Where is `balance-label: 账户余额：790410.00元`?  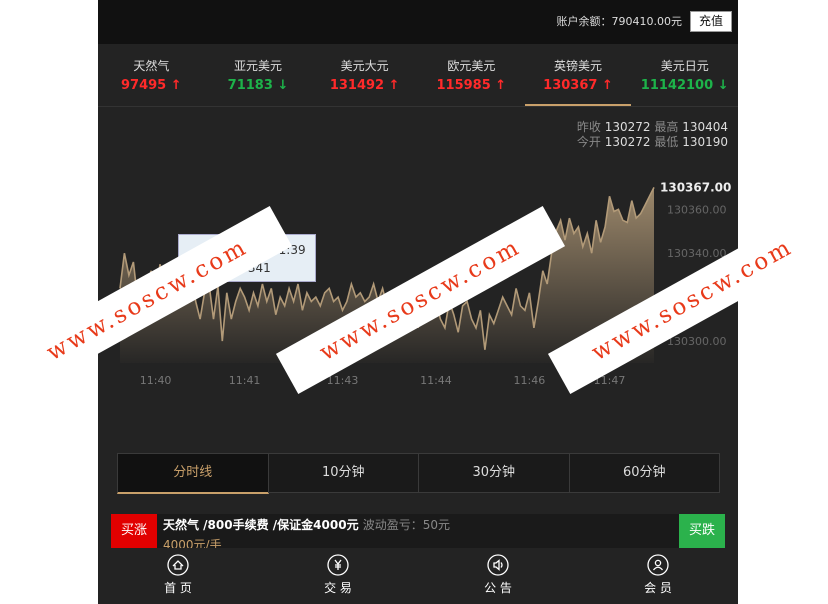 balance-label: 账户余额：790410.00元 is located at coordinates (620, 21).